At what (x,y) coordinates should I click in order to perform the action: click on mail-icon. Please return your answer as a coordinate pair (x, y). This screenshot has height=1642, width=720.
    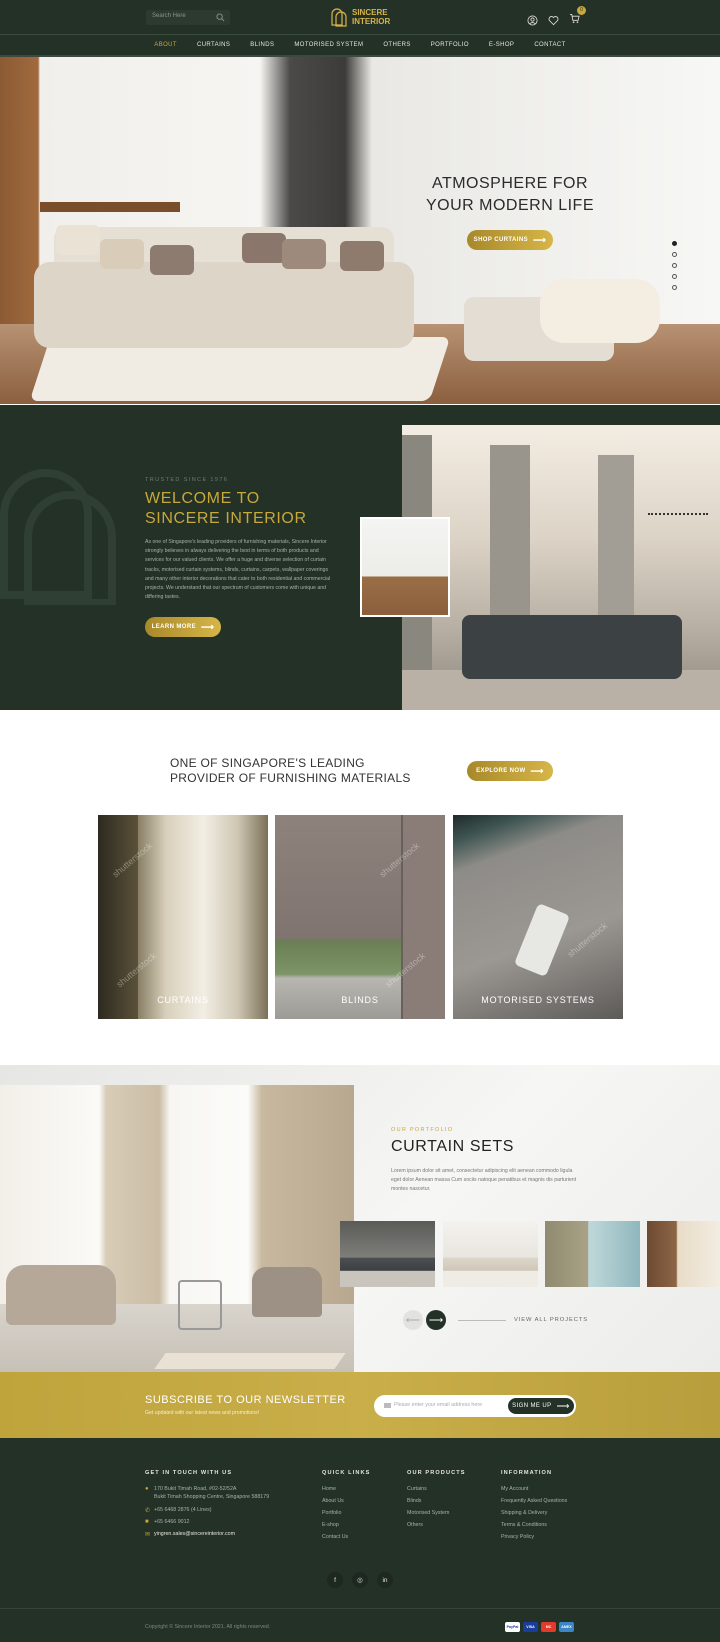
    Looking at the image, I should click on (387, 1405).